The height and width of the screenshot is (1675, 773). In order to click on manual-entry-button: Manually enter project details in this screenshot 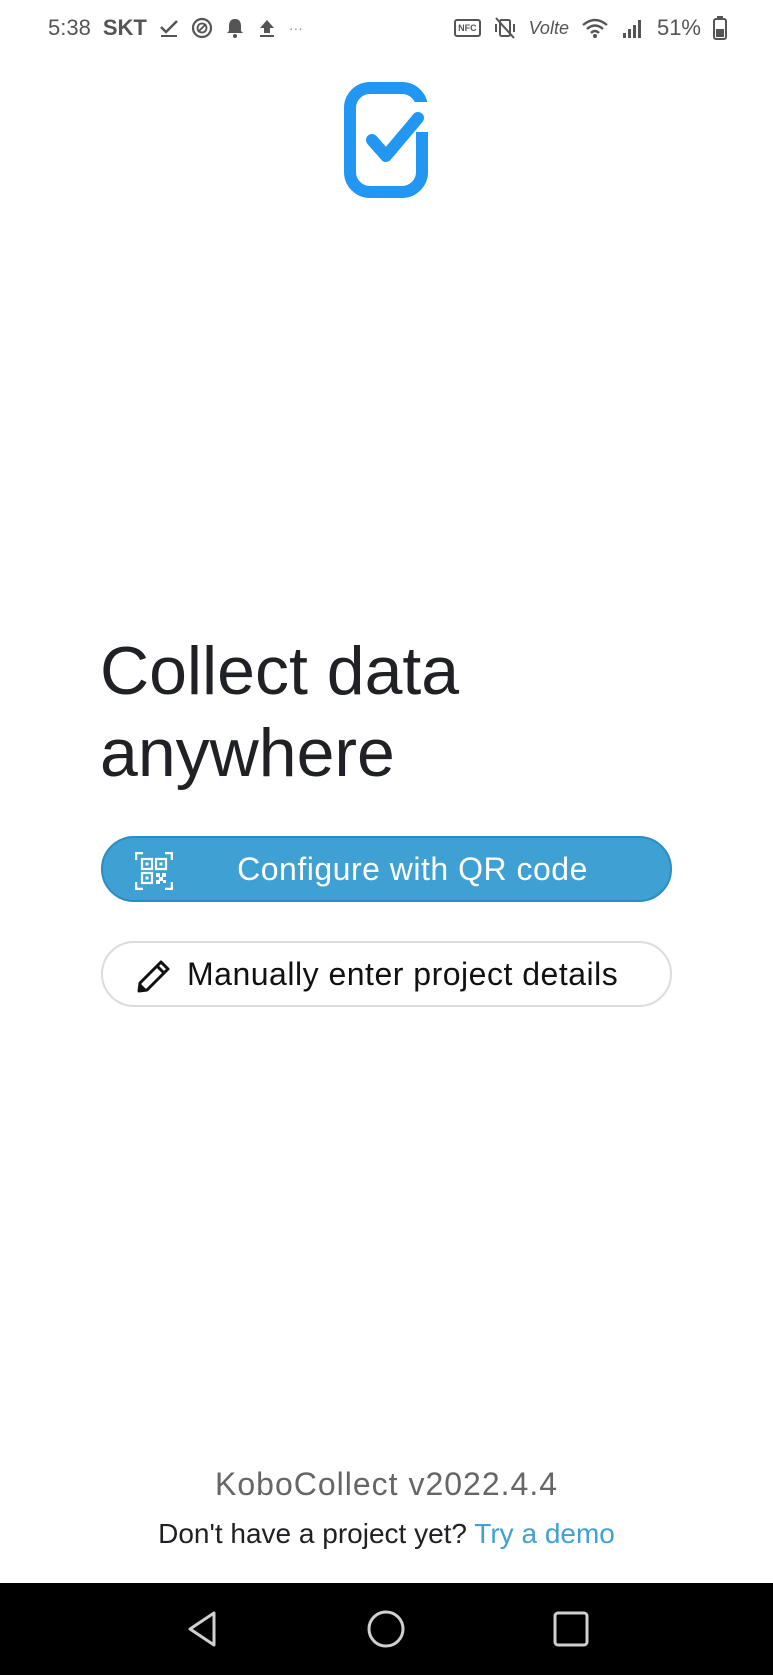, I will do `click(386, 974)`.